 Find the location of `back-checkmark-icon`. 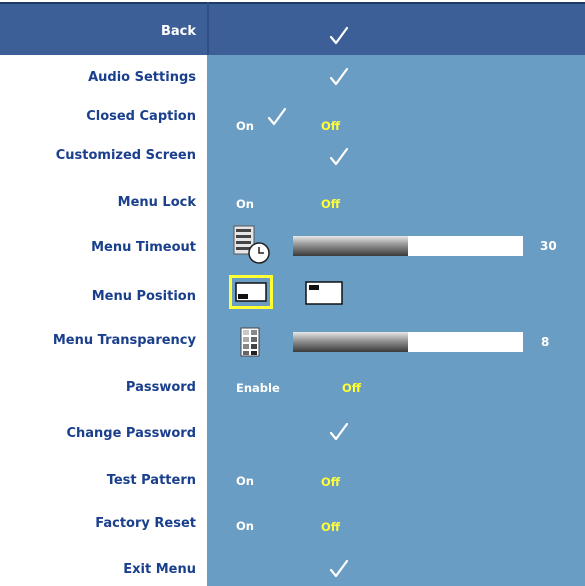

back-checkmark-icon is located at coordinates (339, 36).